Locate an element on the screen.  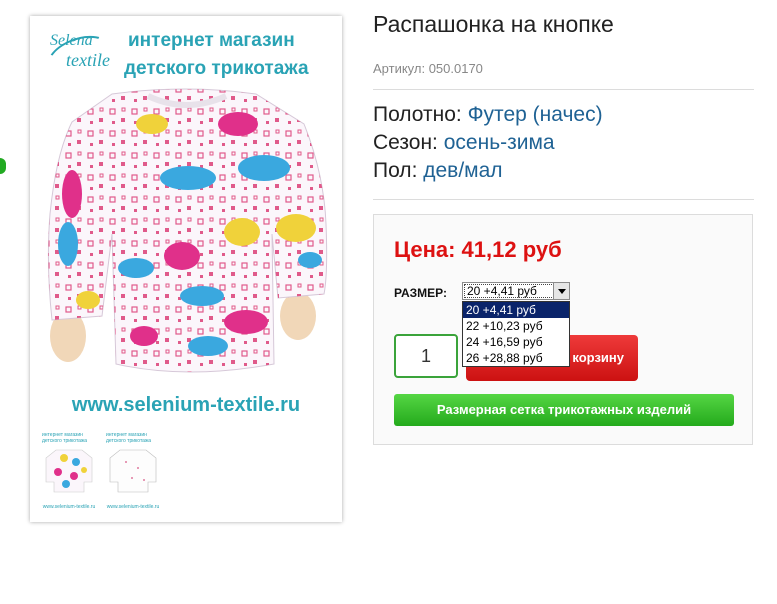
brand-logo-line2: textile is located at coordinates (88, 60).